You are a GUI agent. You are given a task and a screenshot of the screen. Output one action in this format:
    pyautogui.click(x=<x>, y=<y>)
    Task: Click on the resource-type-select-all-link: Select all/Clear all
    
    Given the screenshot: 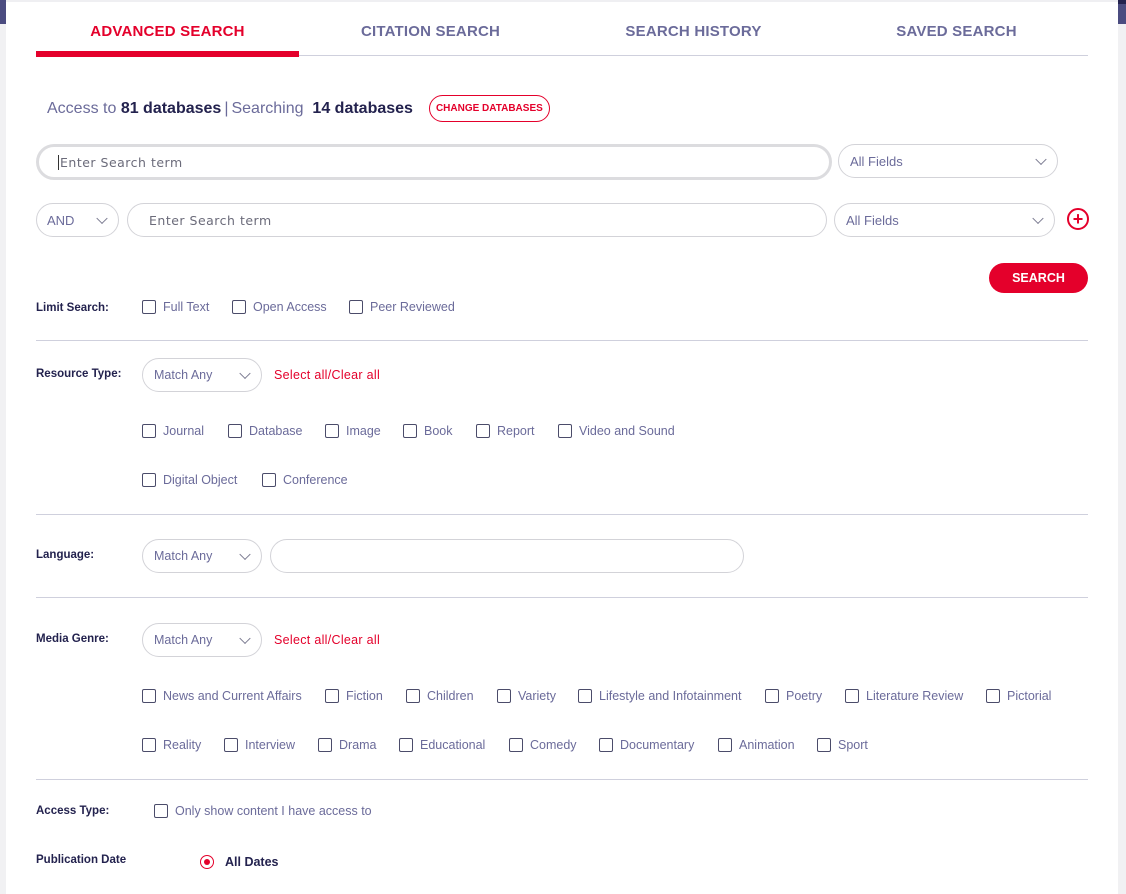 What is the action you would take?
    pyautogui.click(x=327, y=375)
    